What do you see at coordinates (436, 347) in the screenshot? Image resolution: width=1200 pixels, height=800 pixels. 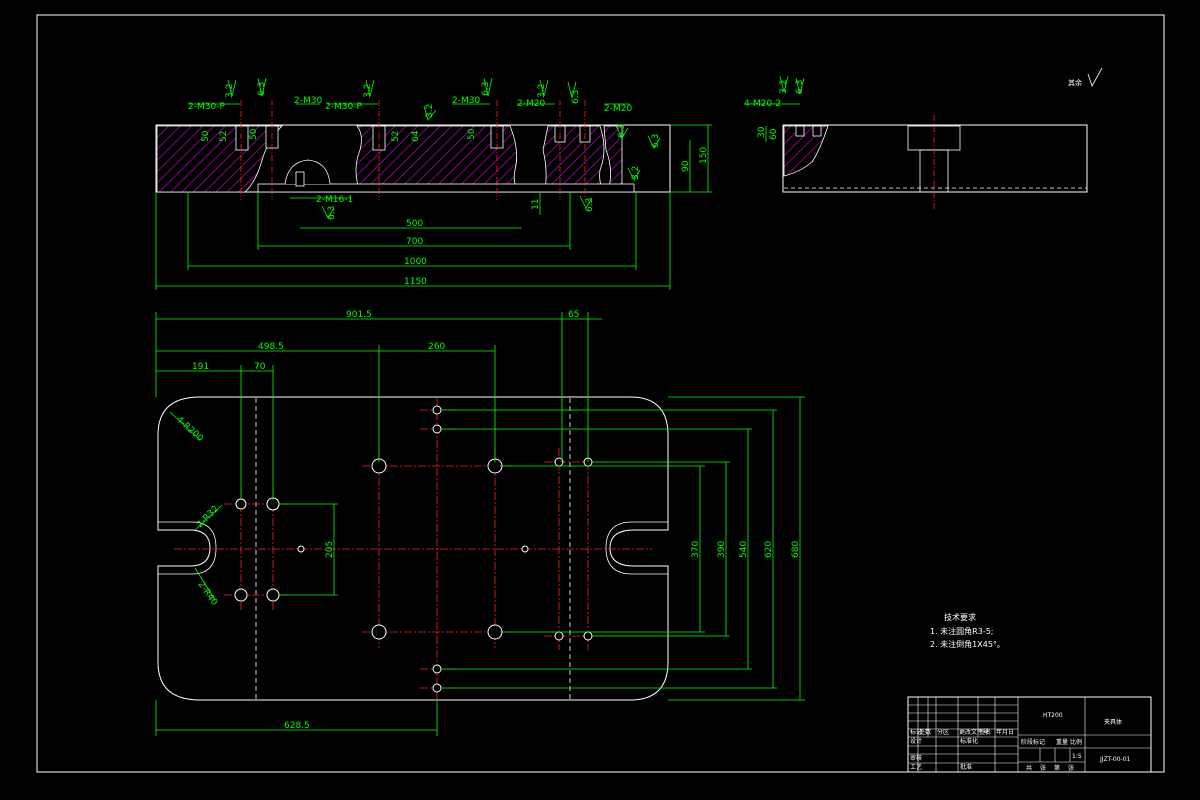 I see `svg-text: 260` at bounding box center [436, 347].